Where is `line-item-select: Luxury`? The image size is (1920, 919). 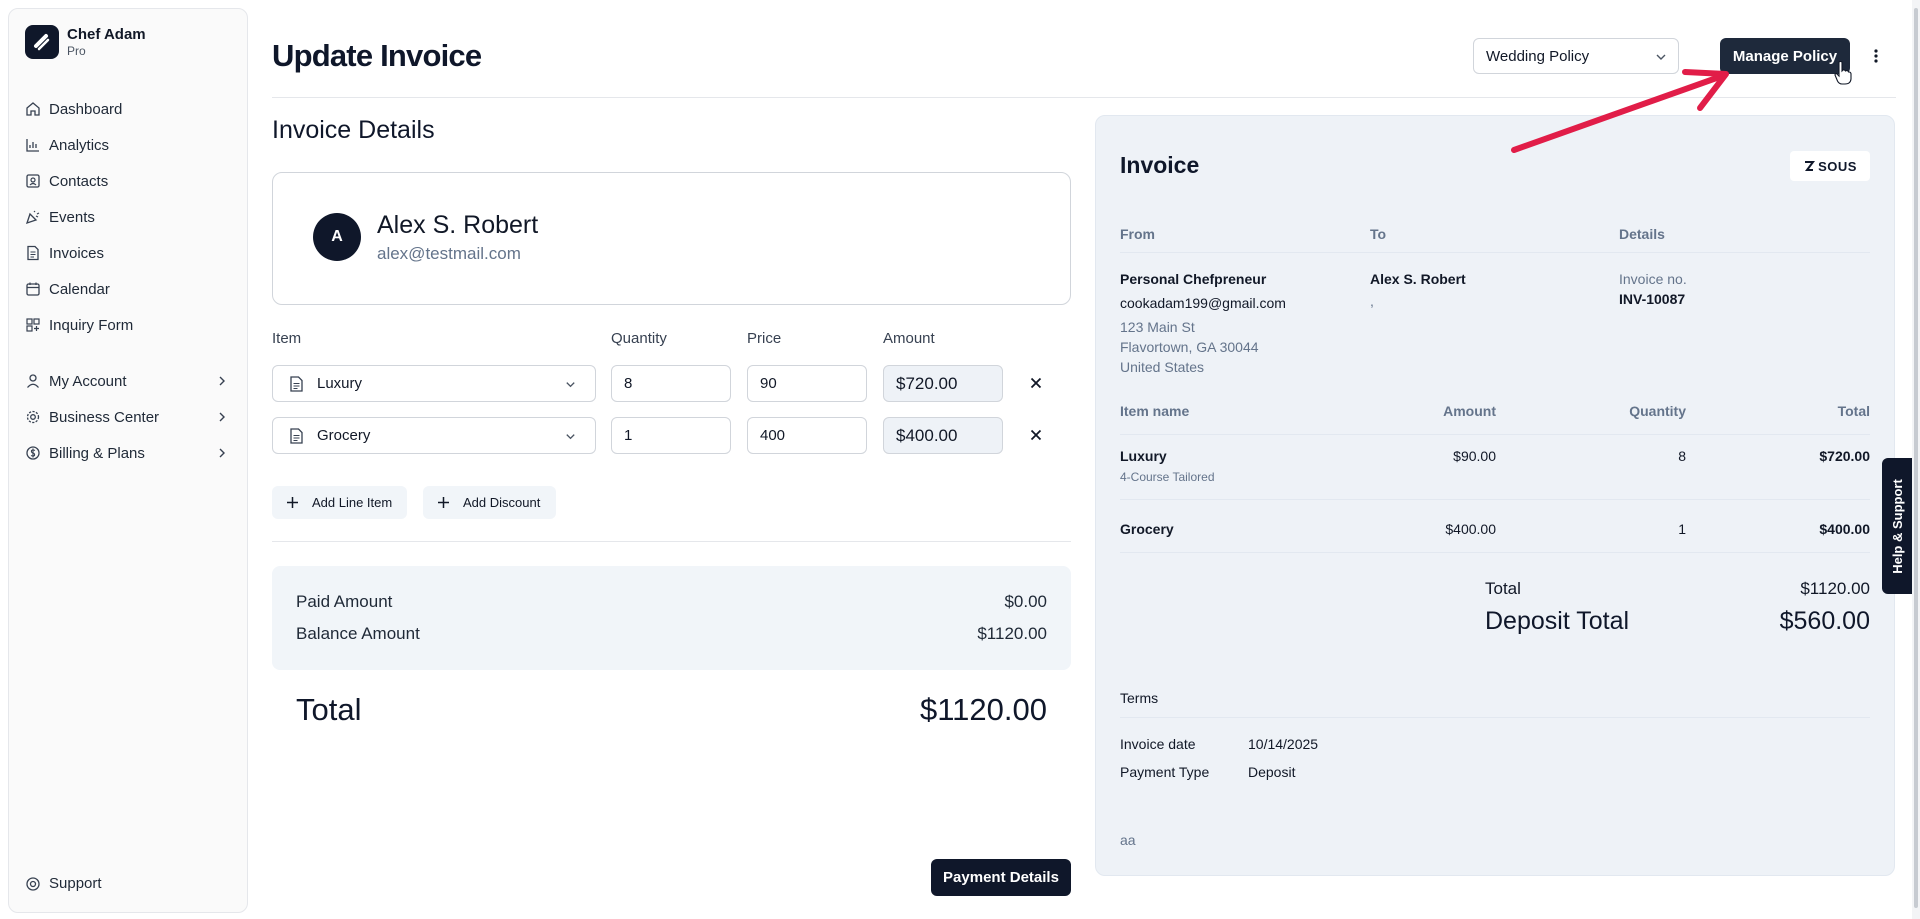
line-item-select: Luxury is located at coordinates (434, 383).